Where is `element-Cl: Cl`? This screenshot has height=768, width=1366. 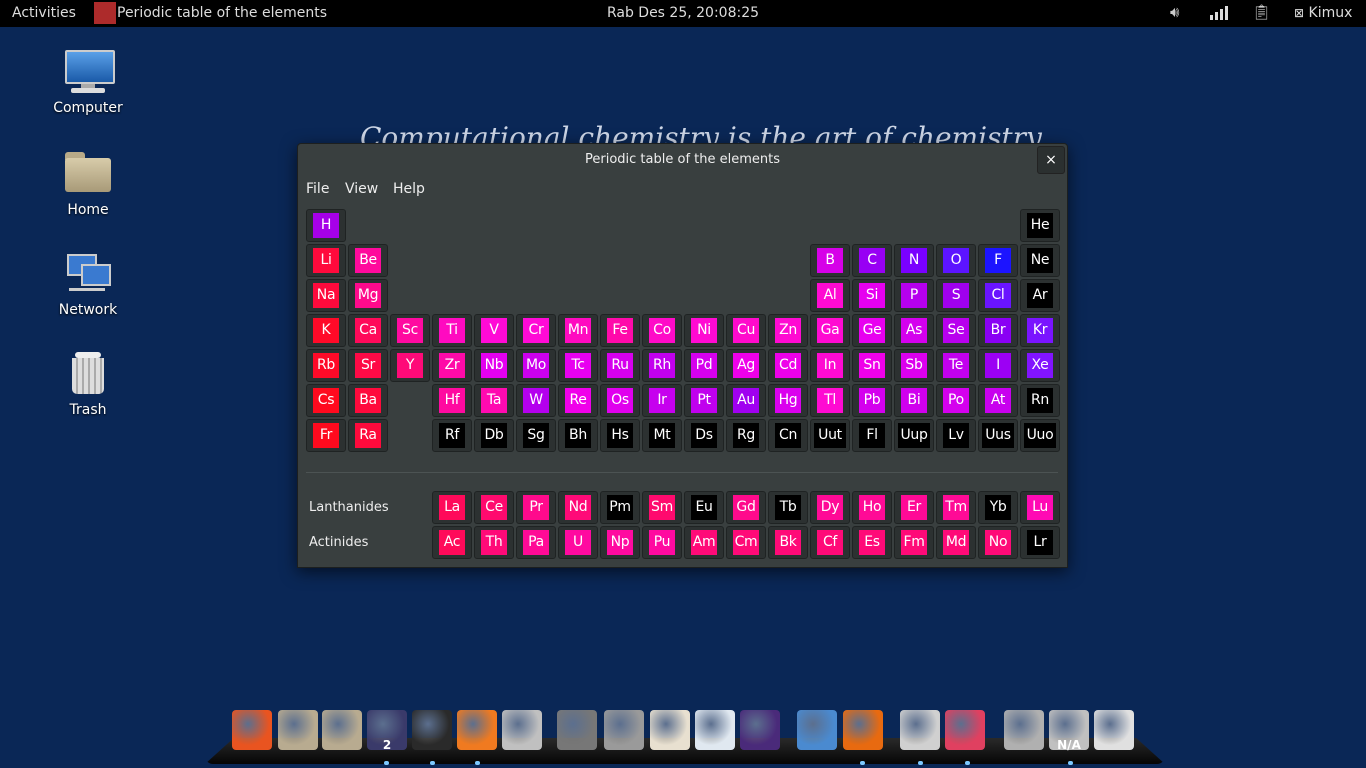 element-Cl: Cl is located at coordinates (998, 295).